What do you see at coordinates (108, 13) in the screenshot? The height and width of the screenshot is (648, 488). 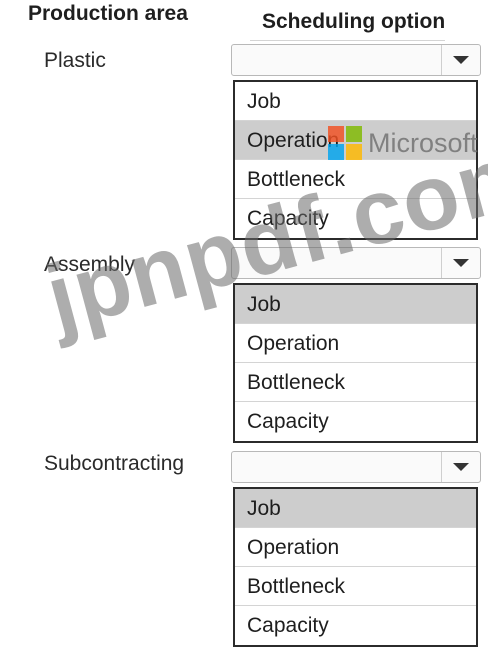 I see `production-area-header: Production area` at bounding box center [108, 13].